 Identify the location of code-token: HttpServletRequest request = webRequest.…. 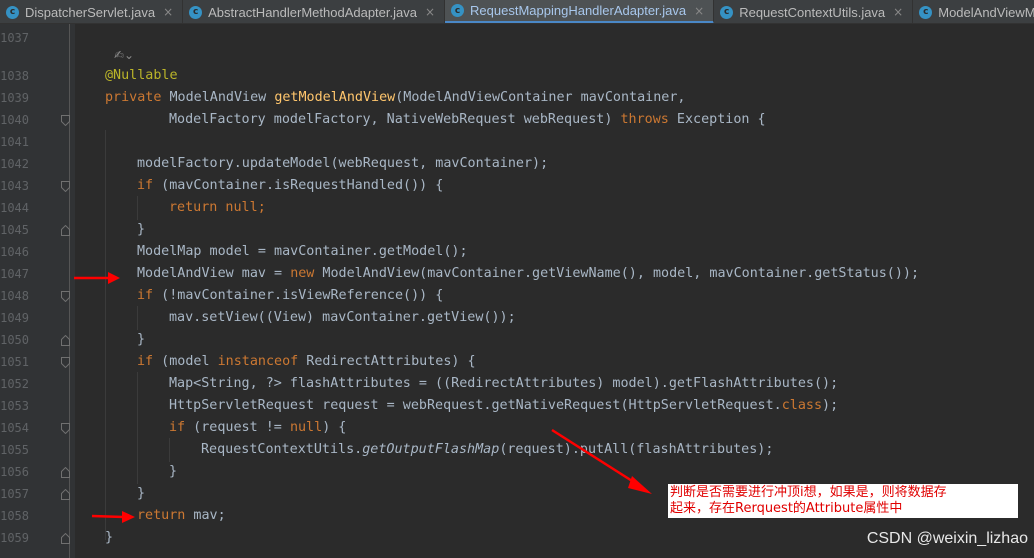
(475, 405).